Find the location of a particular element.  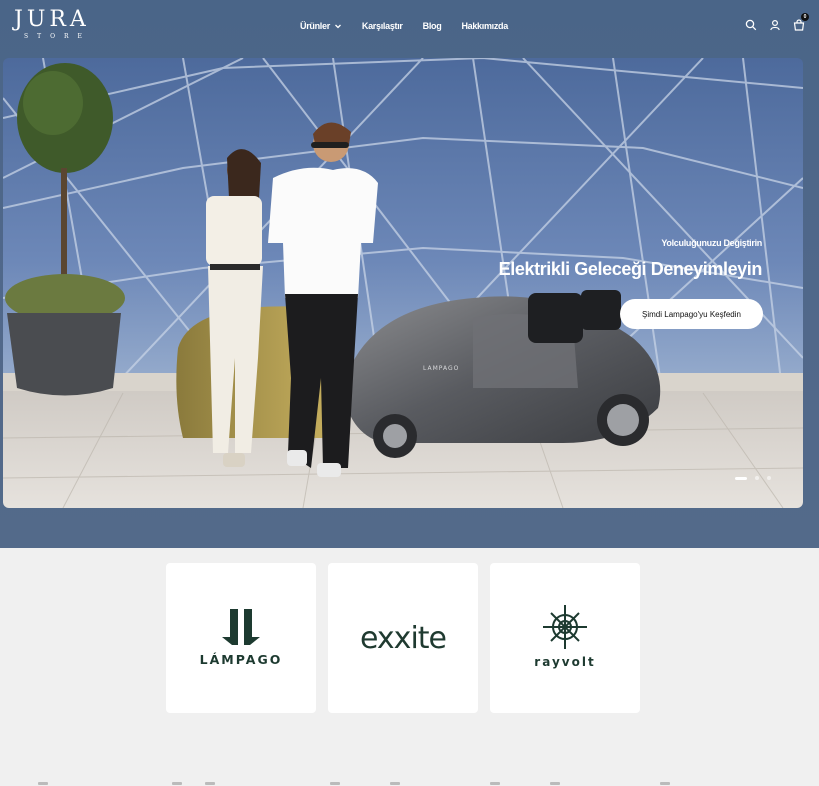

hero-title: Elektrikli Geleceği Deneyimleyin is located at coordinates (630, 269).